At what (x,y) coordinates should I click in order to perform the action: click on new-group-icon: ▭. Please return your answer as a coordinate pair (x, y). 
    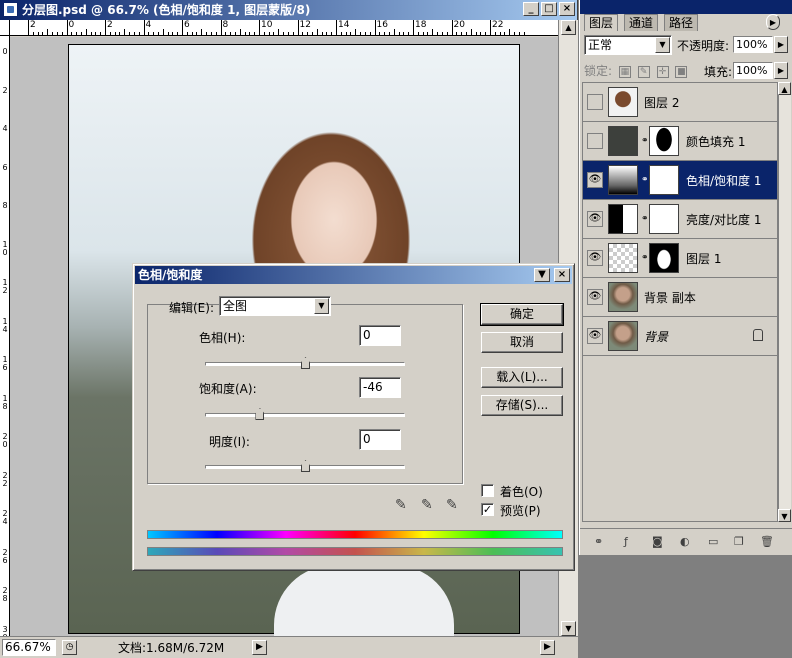
    Looking at the image, I should click on (713, 541).